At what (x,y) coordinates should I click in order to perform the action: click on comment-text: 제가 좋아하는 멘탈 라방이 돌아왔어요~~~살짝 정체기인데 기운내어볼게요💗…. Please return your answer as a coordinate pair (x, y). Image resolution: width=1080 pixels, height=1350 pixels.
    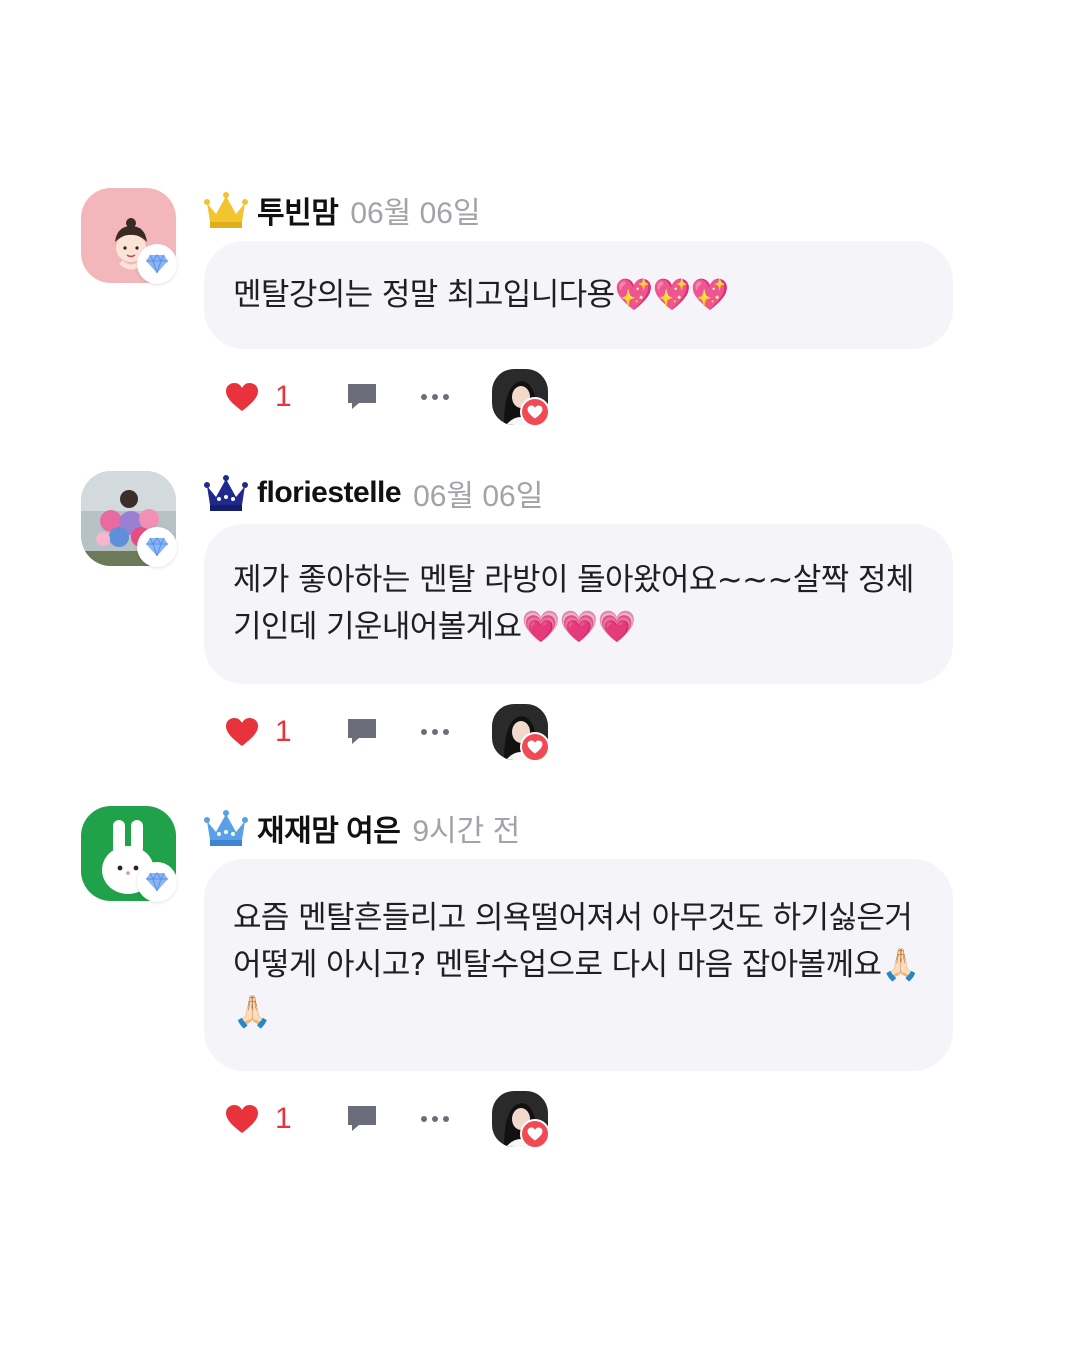
    Looking at the image, I should click on (573, 603).